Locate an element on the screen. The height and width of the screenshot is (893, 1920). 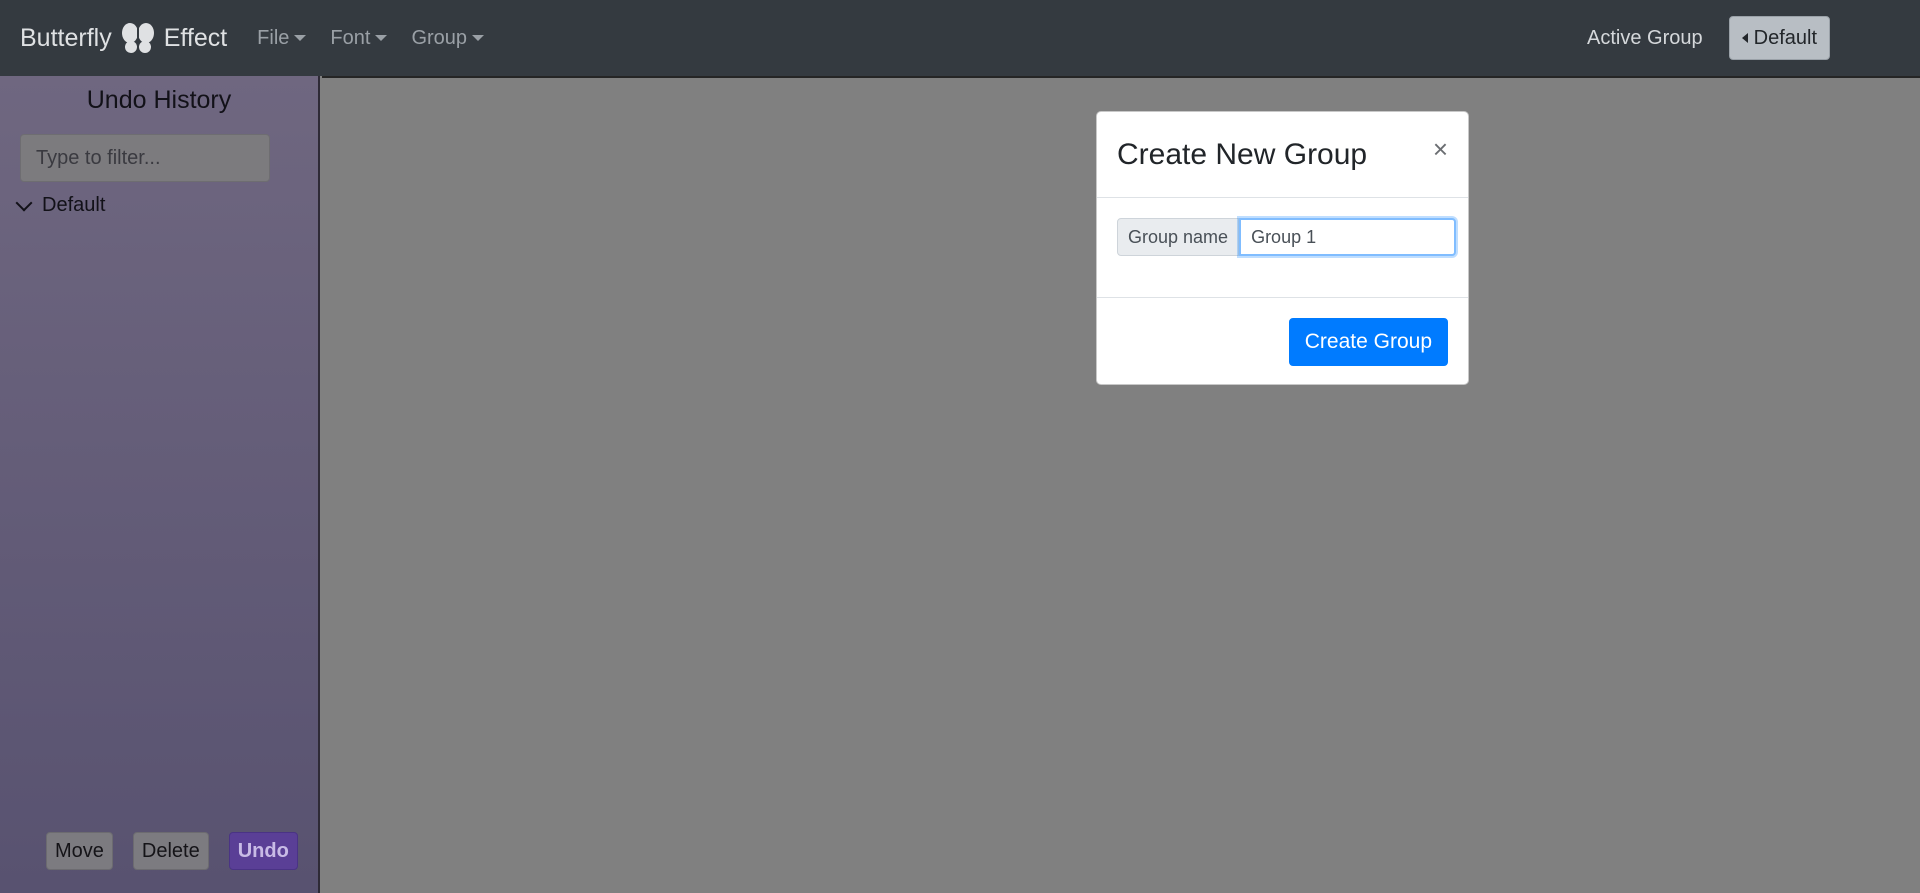
tree-node-label: Default is located at coordinates (74, 205).